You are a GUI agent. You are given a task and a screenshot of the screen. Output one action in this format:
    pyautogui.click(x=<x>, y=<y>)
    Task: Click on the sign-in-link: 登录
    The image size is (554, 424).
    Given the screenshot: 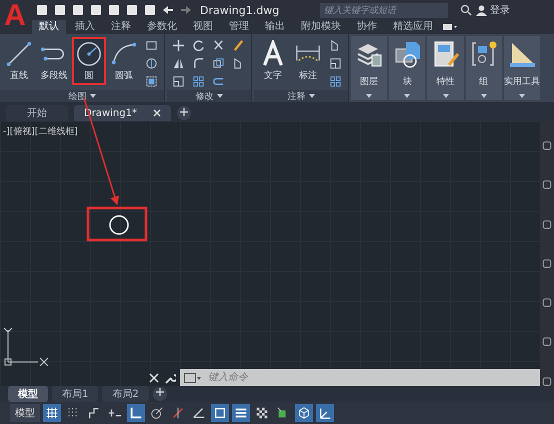 What is the action you would take?
    pyautogui.click(x=500, y=10)
    